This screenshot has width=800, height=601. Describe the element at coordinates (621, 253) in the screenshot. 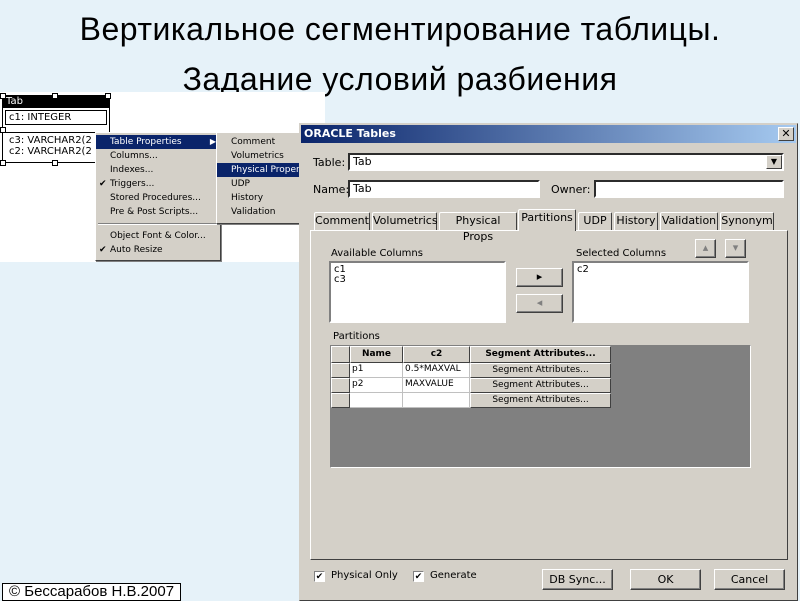

I see `selected-columns-label: Selected Columns` at that location.